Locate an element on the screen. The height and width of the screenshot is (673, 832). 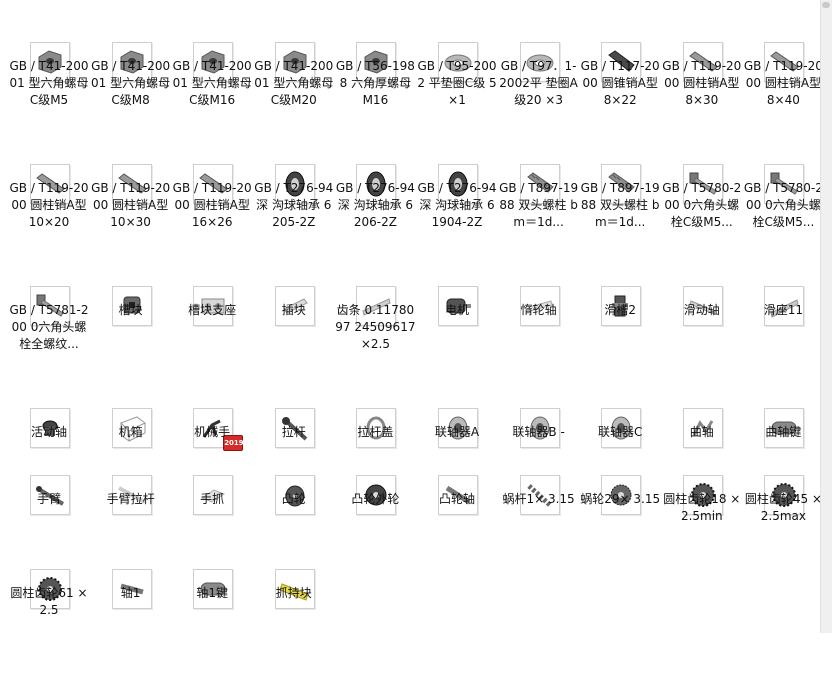
file-item: 抓持块 is located at coordinates (294, 609).